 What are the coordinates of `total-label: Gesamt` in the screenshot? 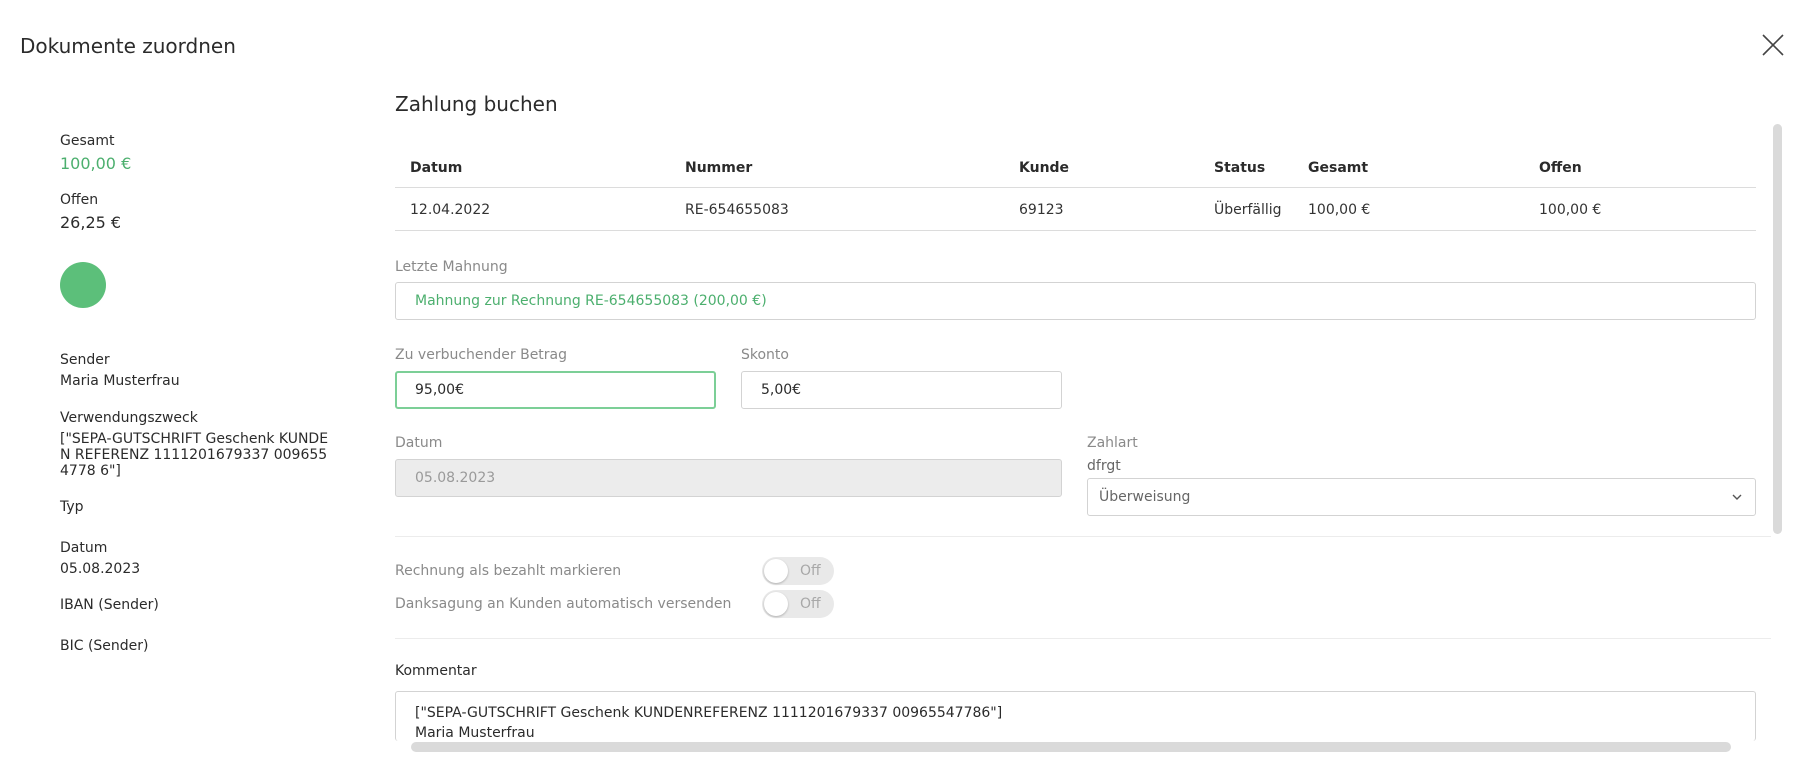 It's located at (87, 141).